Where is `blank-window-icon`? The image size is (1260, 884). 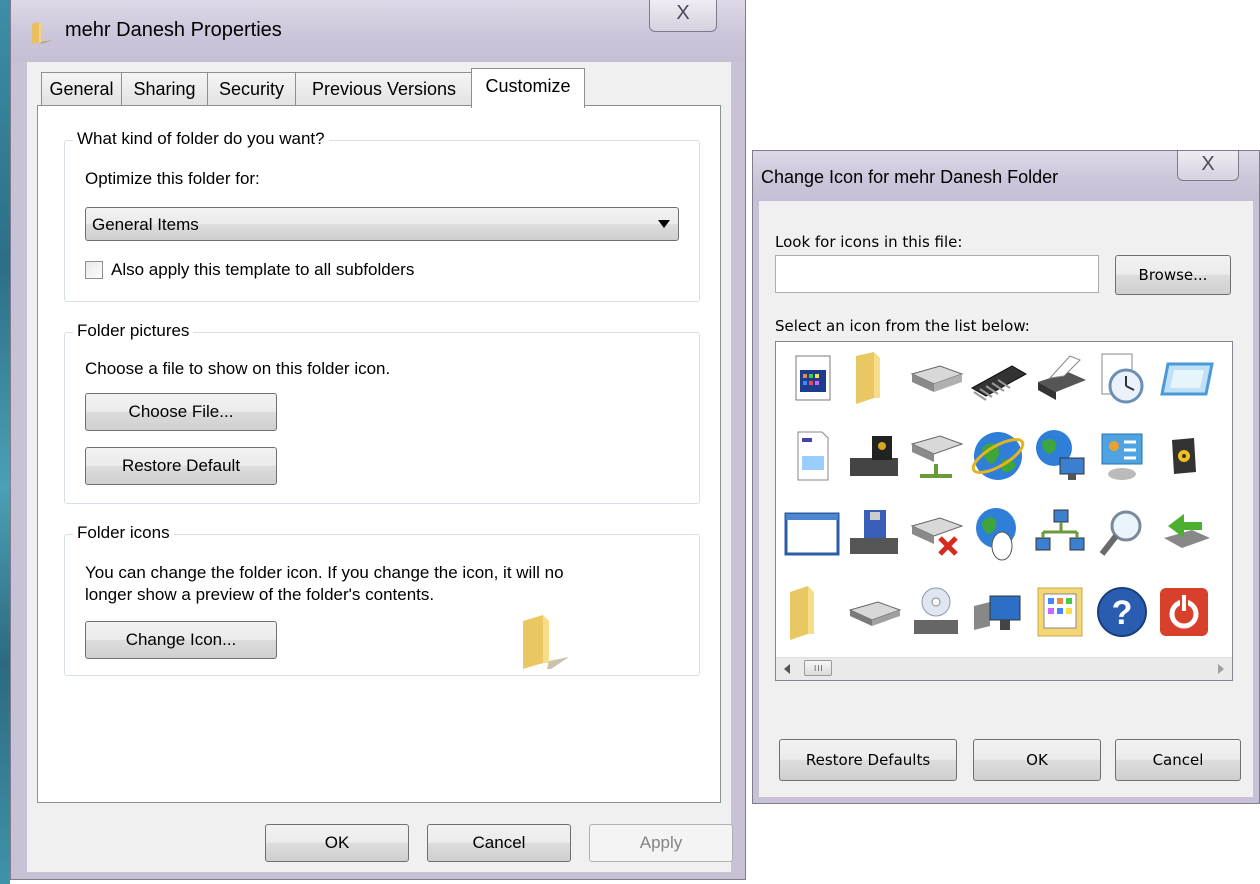
blank-window-icon is located at coordinates (812, 534).